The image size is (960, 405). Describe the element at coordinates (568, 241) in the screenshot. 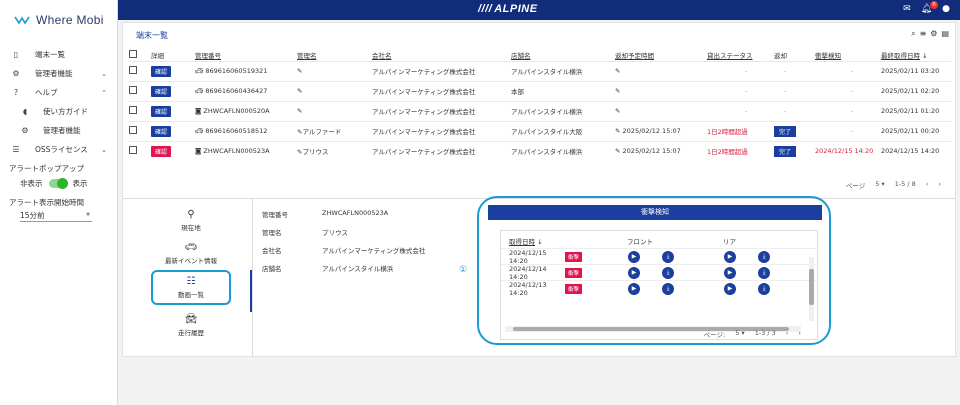

I see `column-header: 取得日時 ↓` at that location.